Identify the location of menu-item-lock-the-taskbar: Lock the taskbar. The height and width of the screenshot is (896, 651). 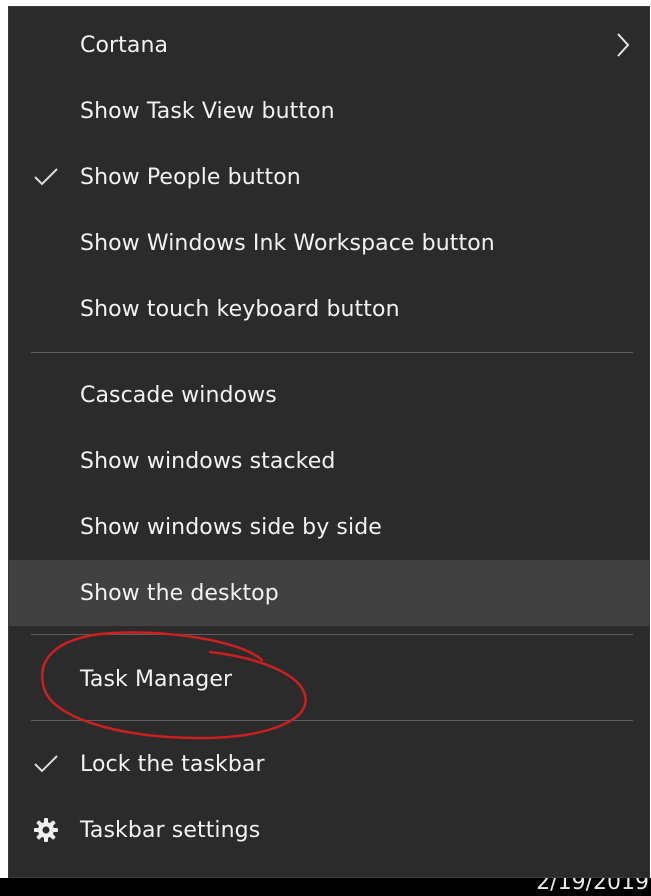
(329, 764).